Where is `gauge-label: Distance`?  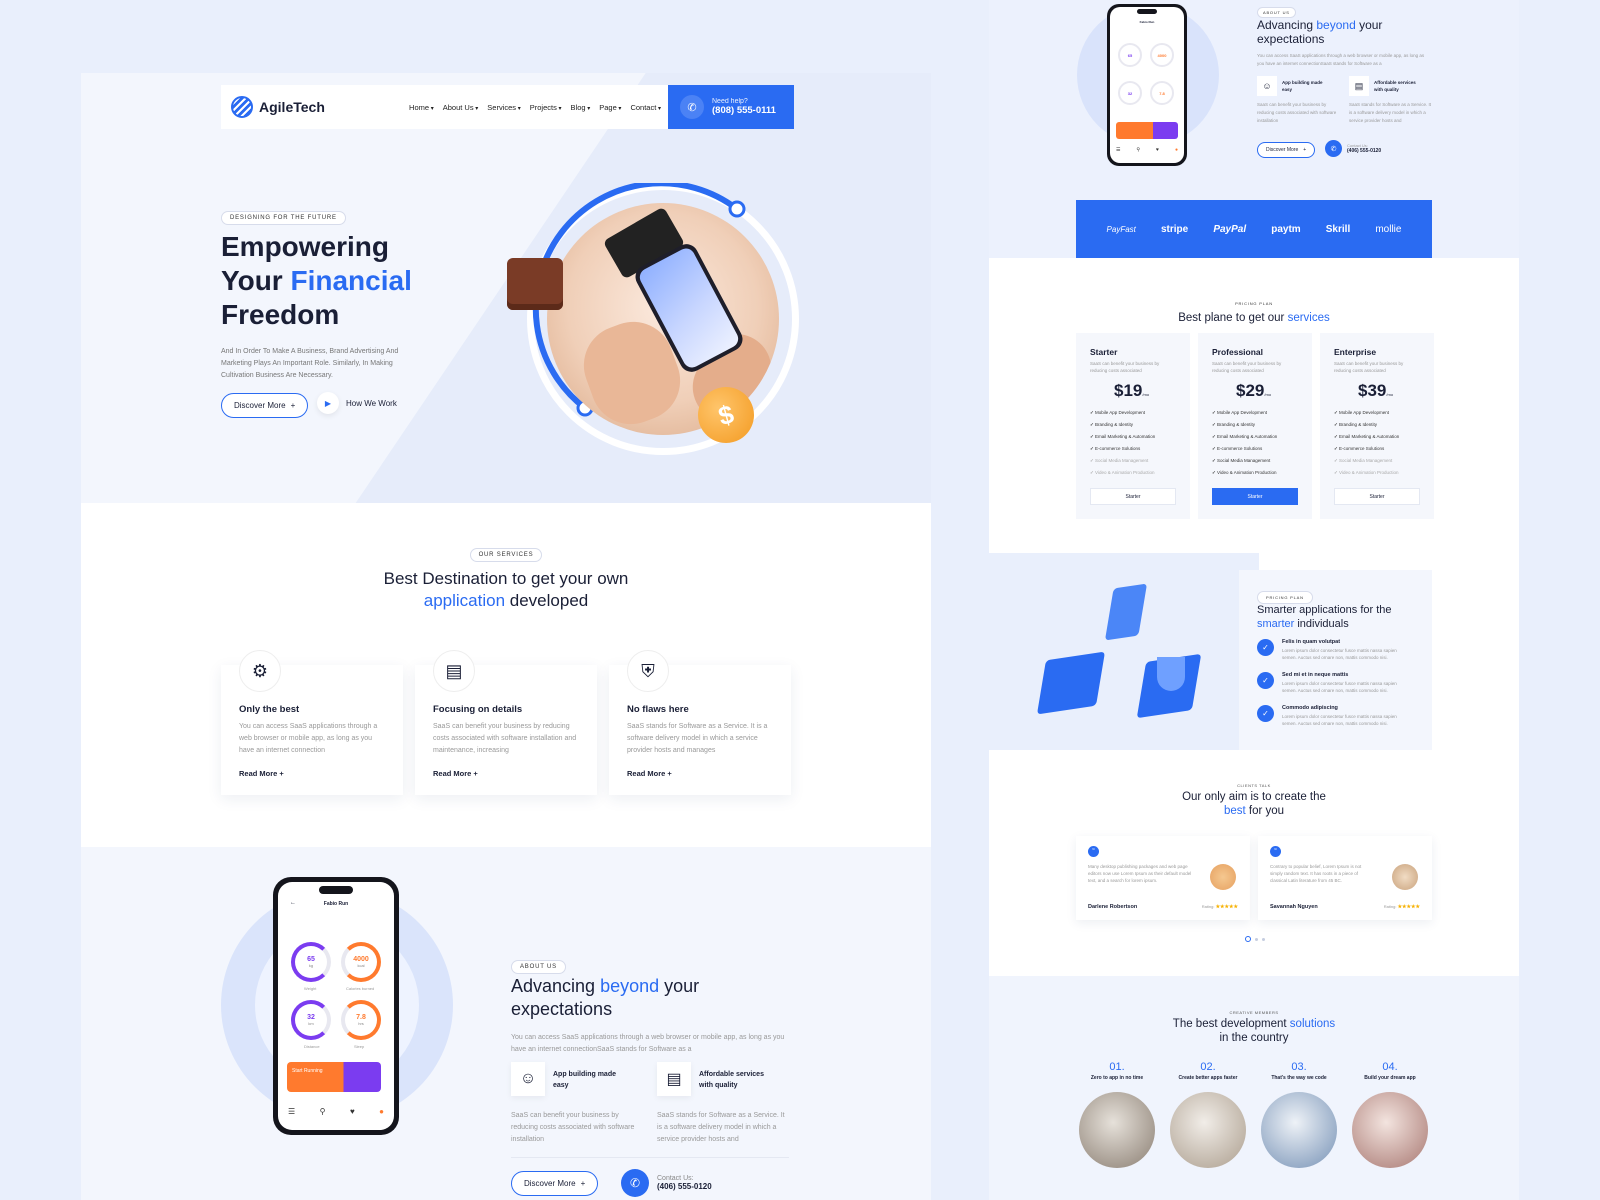 gauge-label: Distance is located at coordinates (312, 1046).